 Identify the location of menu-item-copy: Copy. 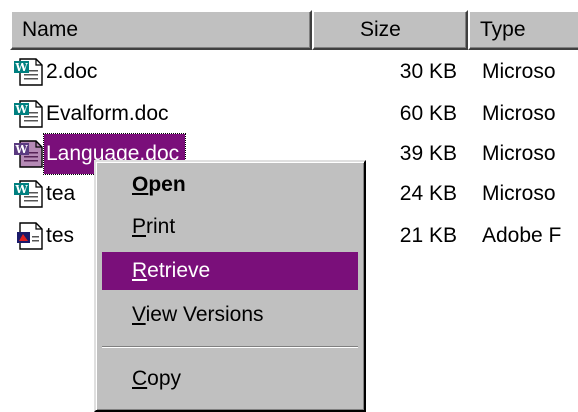
(230, 379).